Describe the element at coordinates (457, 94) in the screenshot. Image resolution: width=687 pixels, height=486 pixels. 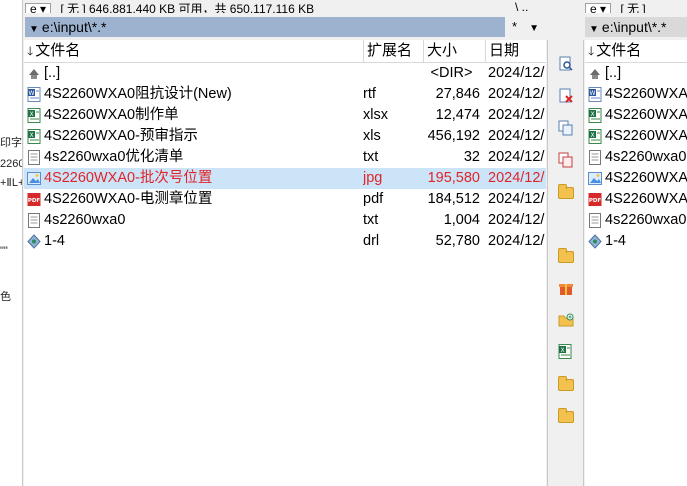
I see `file-size: 27,846` at that location.